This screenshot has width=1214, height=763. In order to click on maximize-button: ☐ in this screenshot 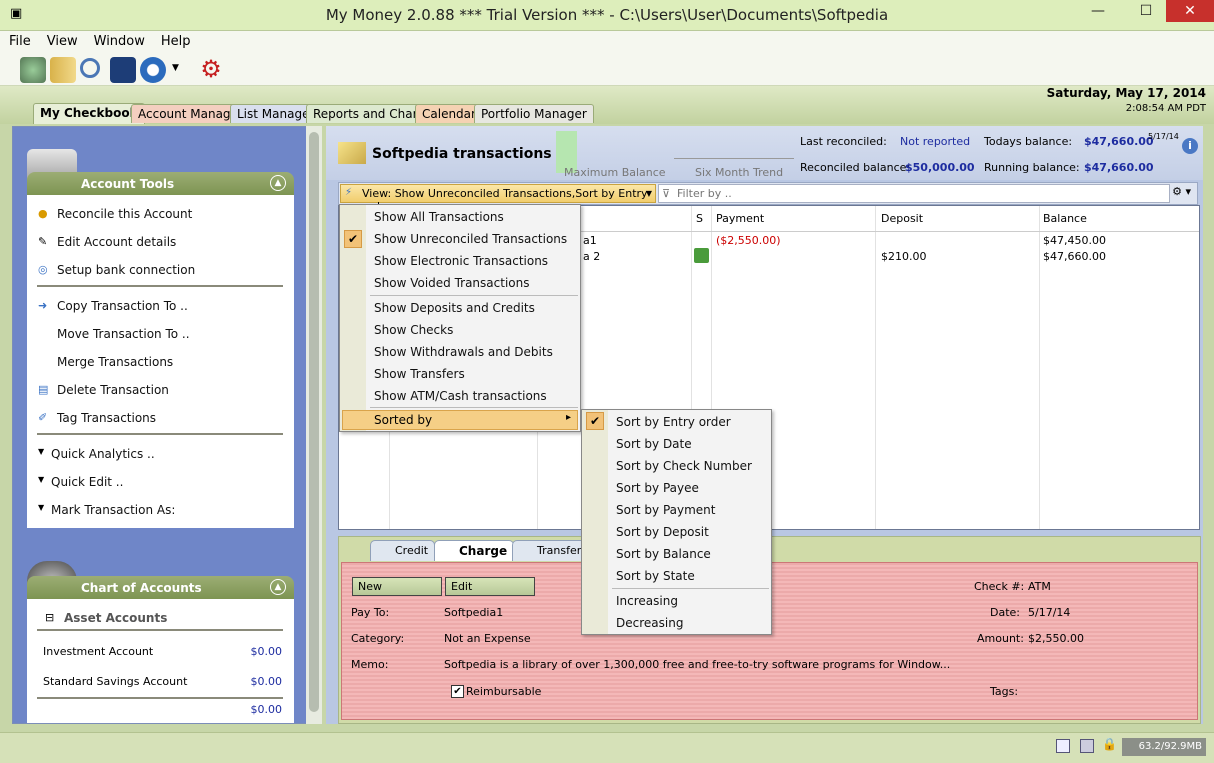, I will do `click(1146, 11)`.